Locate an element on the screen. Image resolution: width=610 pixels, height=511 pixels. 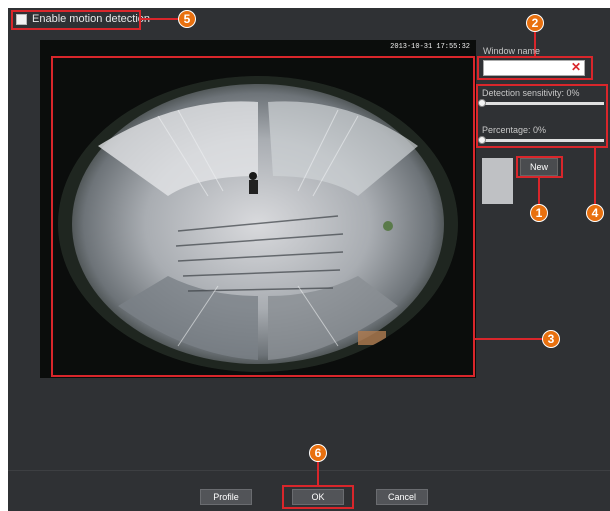
callout-badge-4: 4 is located at coordinates (595, 213).